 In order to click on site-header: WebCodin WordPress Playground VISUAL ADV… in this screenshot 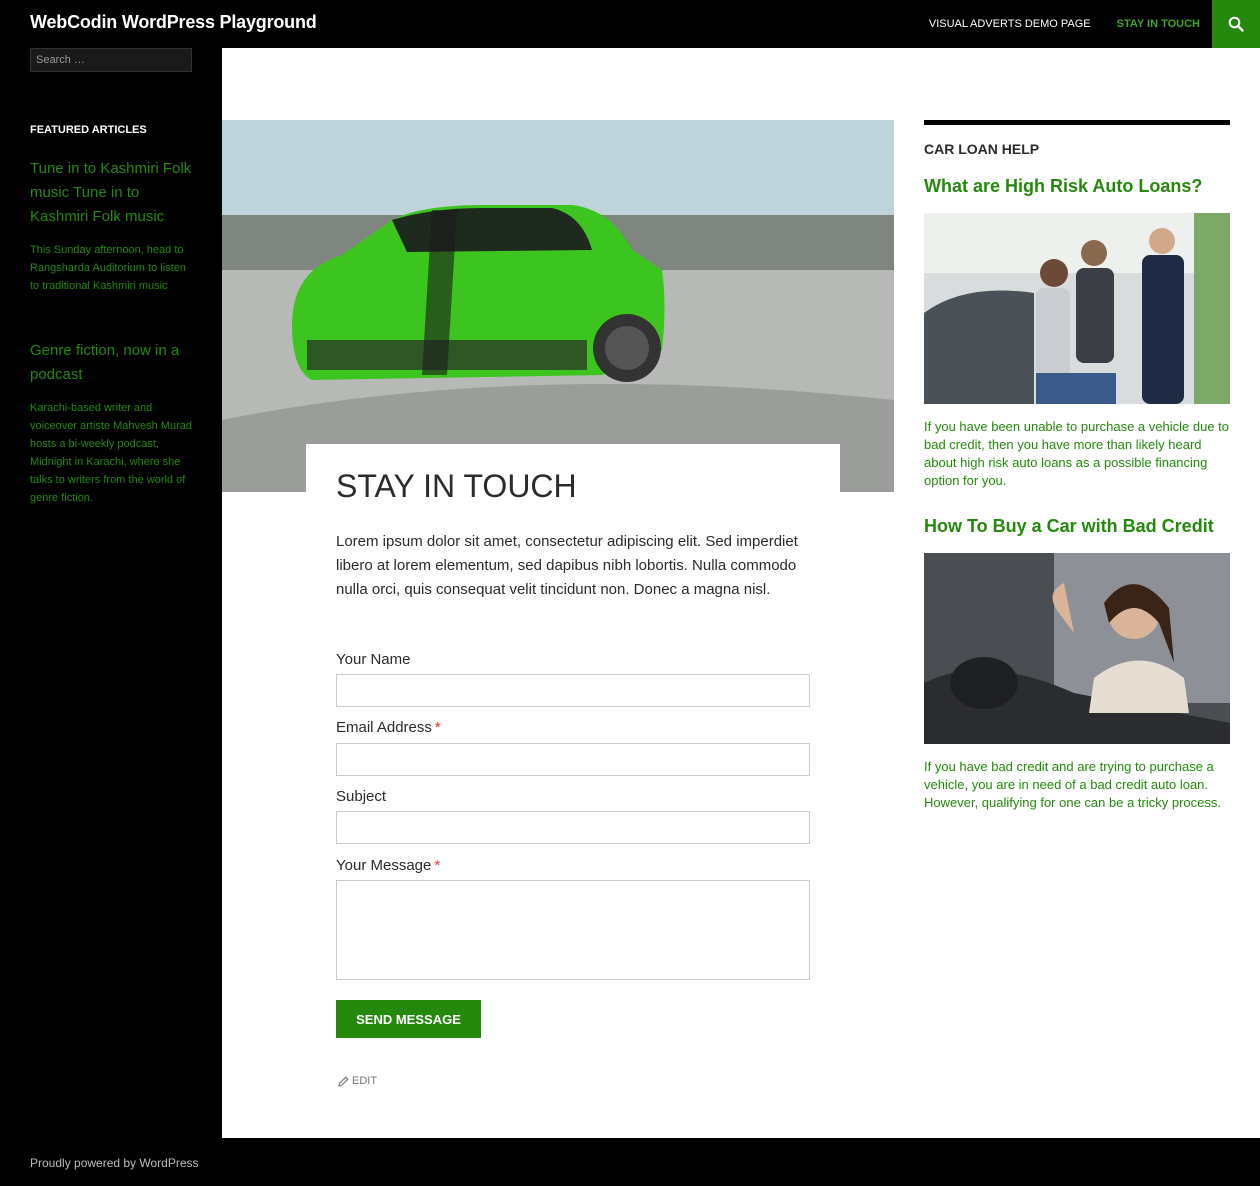, I will do `click(630, 24)`.